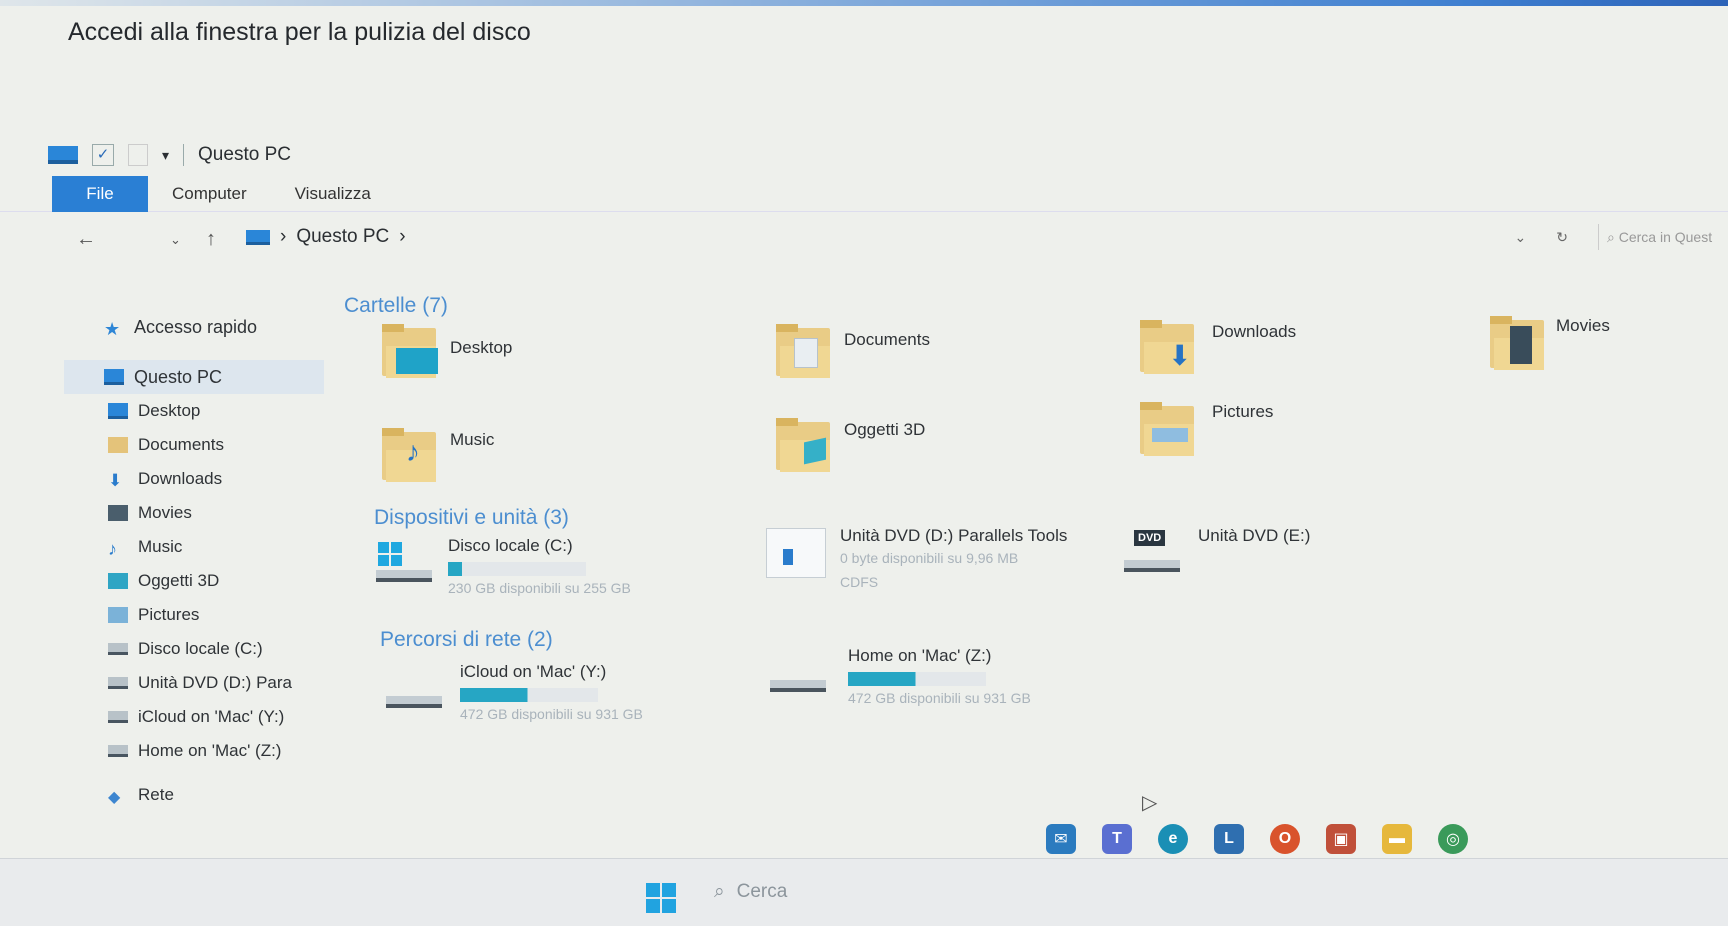 The image size is (1728, 926). What do you see at coordinates (1254, 331) in the screenshot?
I see `folder-label: Downloads` at bounding box center [1254, 331].